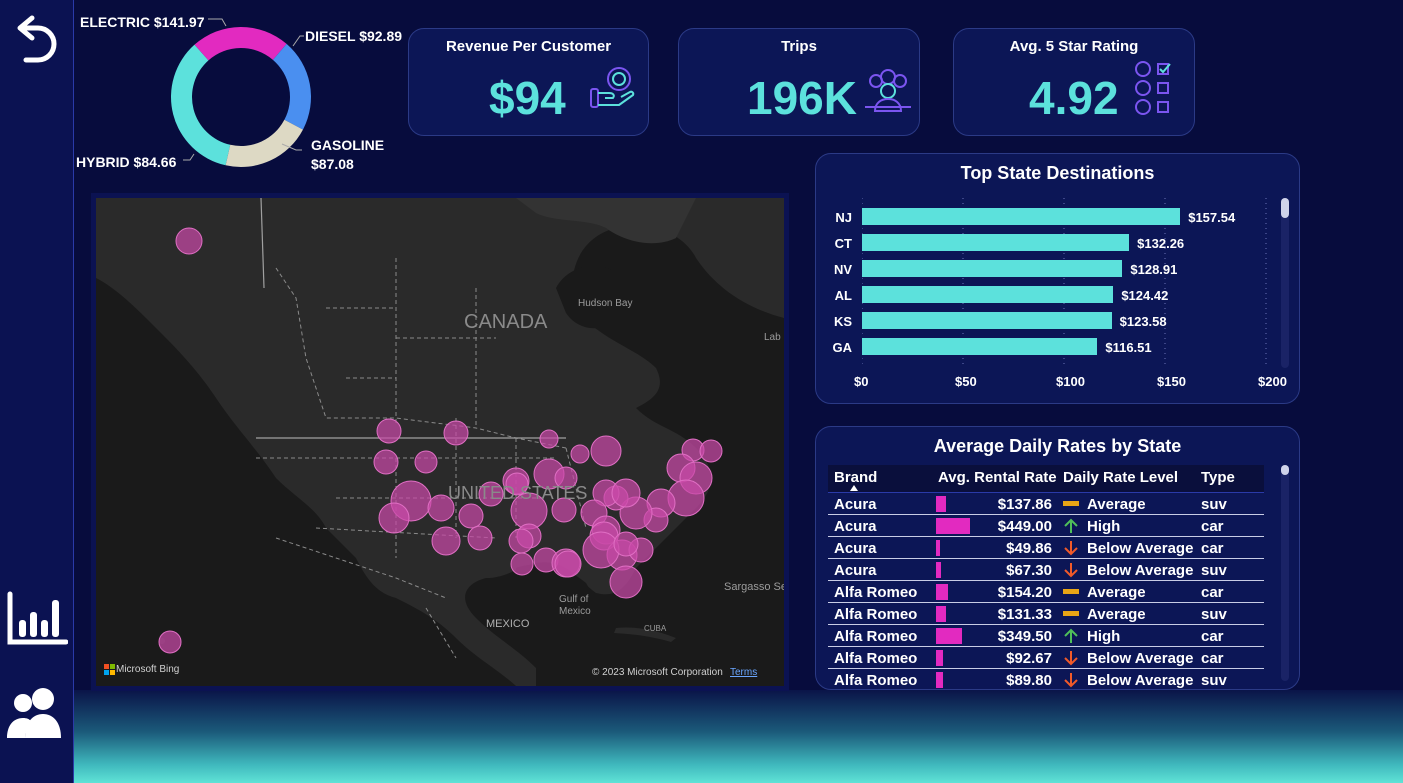 The width and height of the screenshot is (1403, 783). What do you see at coordinates (291, 86) in the screenshot?
I see `donut-slice-gasoline` at bounding box center [291, 86].